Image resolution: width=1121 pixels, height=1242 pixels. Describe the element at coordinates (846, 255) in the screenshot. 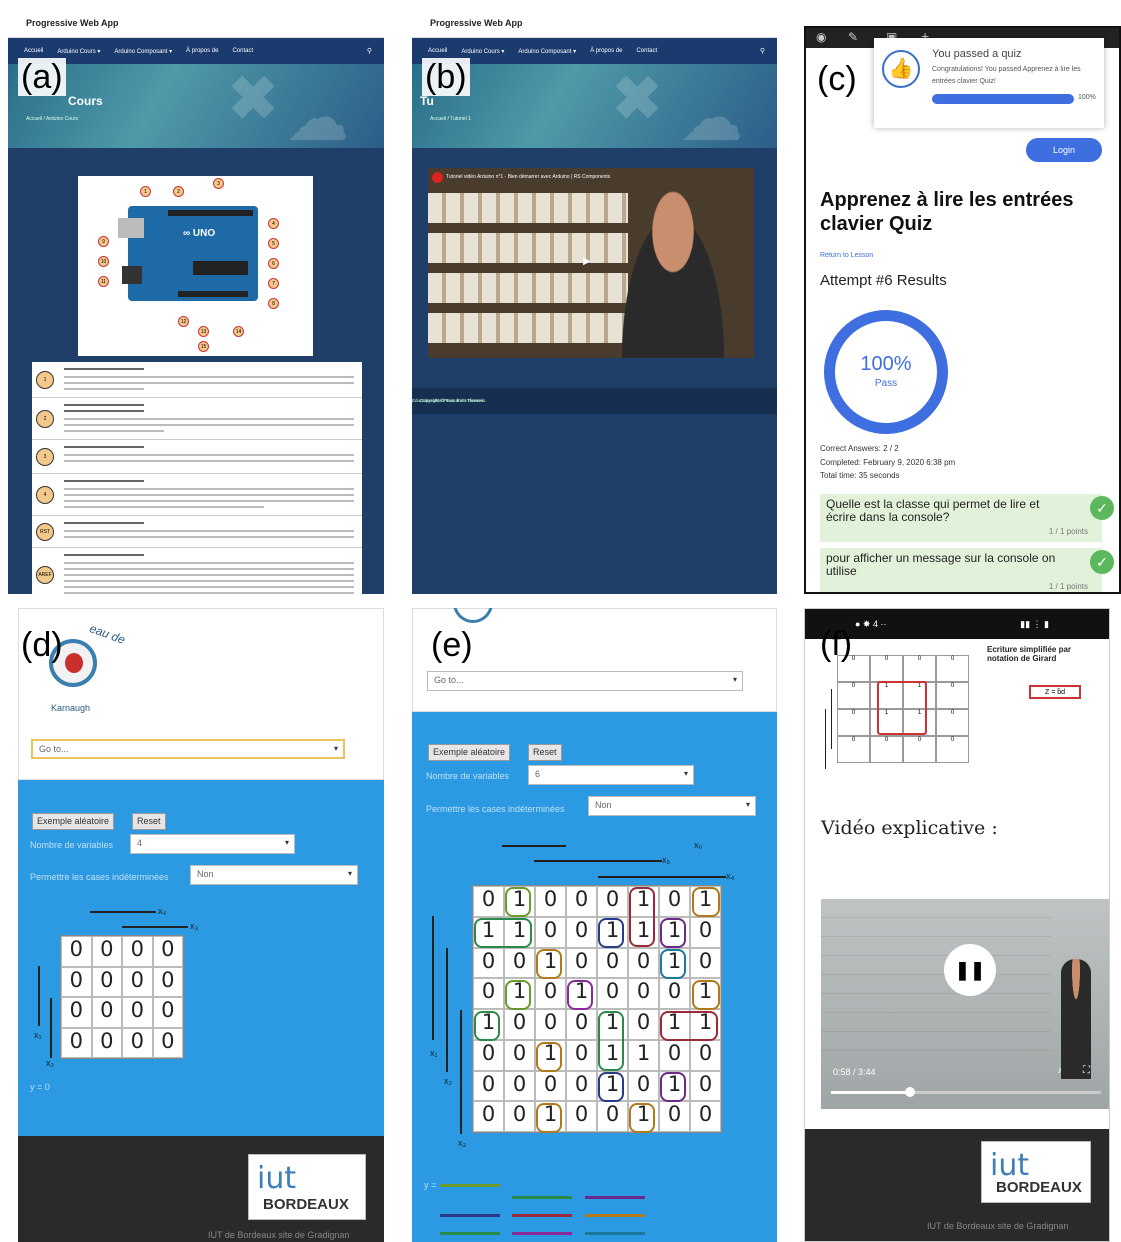

I see `return-to-lesson-link: Return to Lesson` at that location.